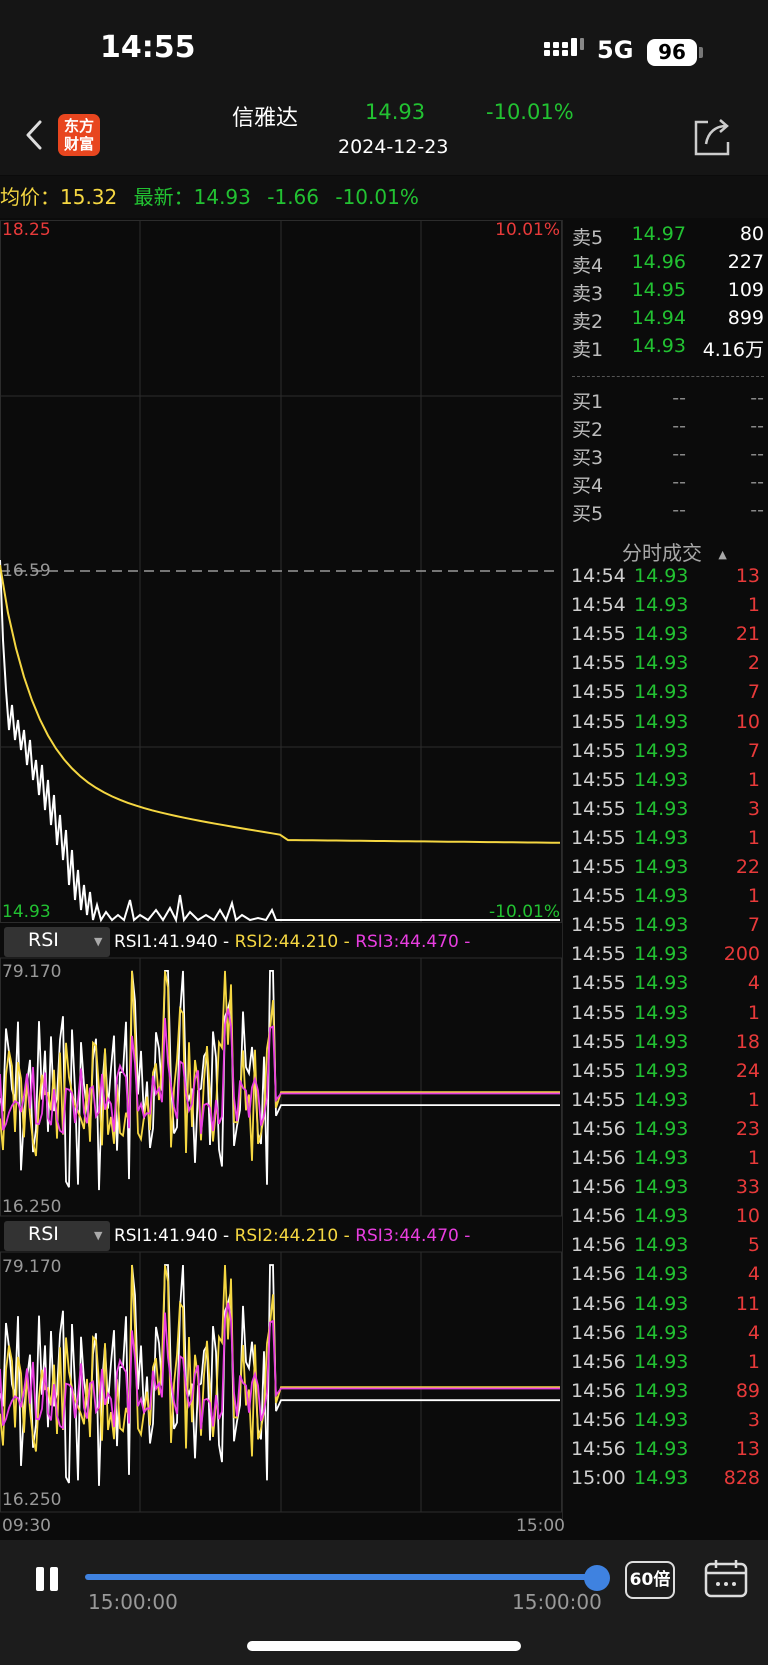  What do you see at coordinates (540, 1526) in the screenshot?
I see `time-axis-end: 15:00` at bounding box center [540, 1526].